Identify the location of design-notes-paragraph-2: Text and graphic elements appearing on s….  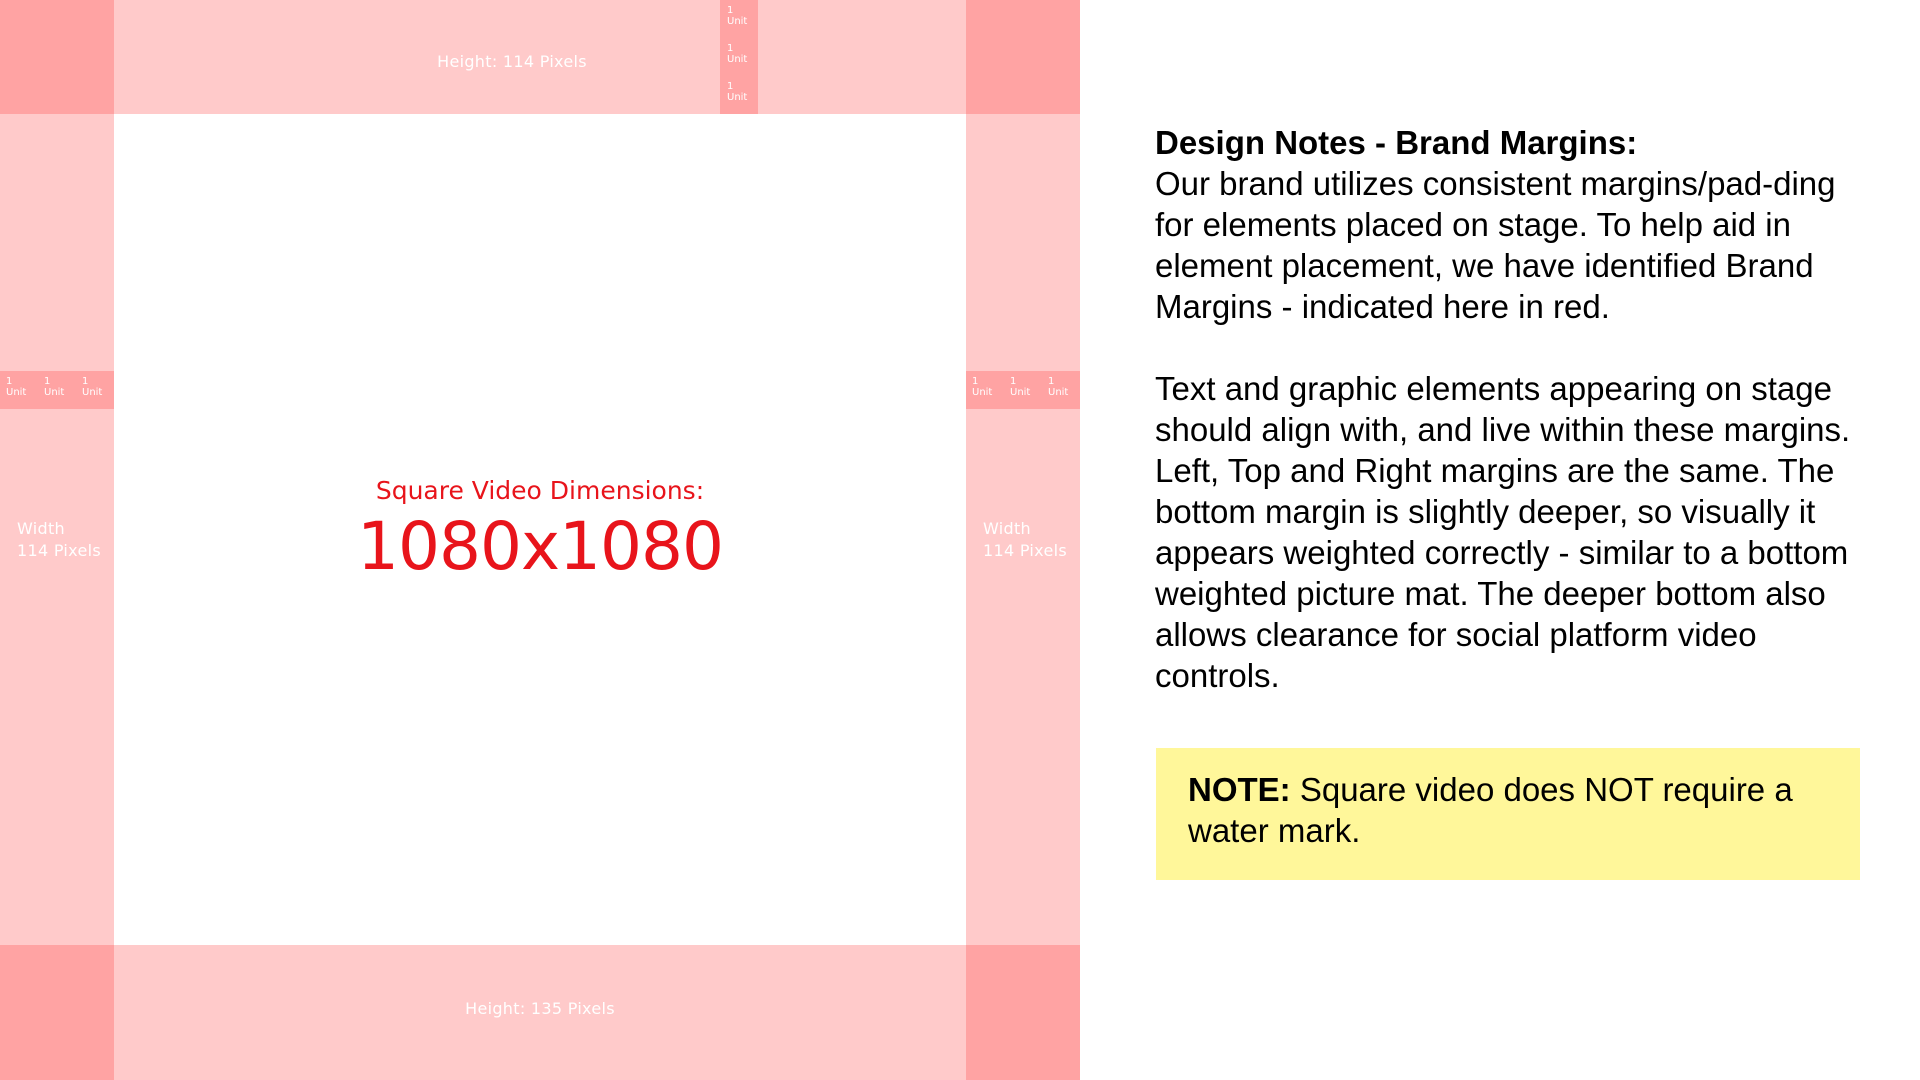
(1503, 532).